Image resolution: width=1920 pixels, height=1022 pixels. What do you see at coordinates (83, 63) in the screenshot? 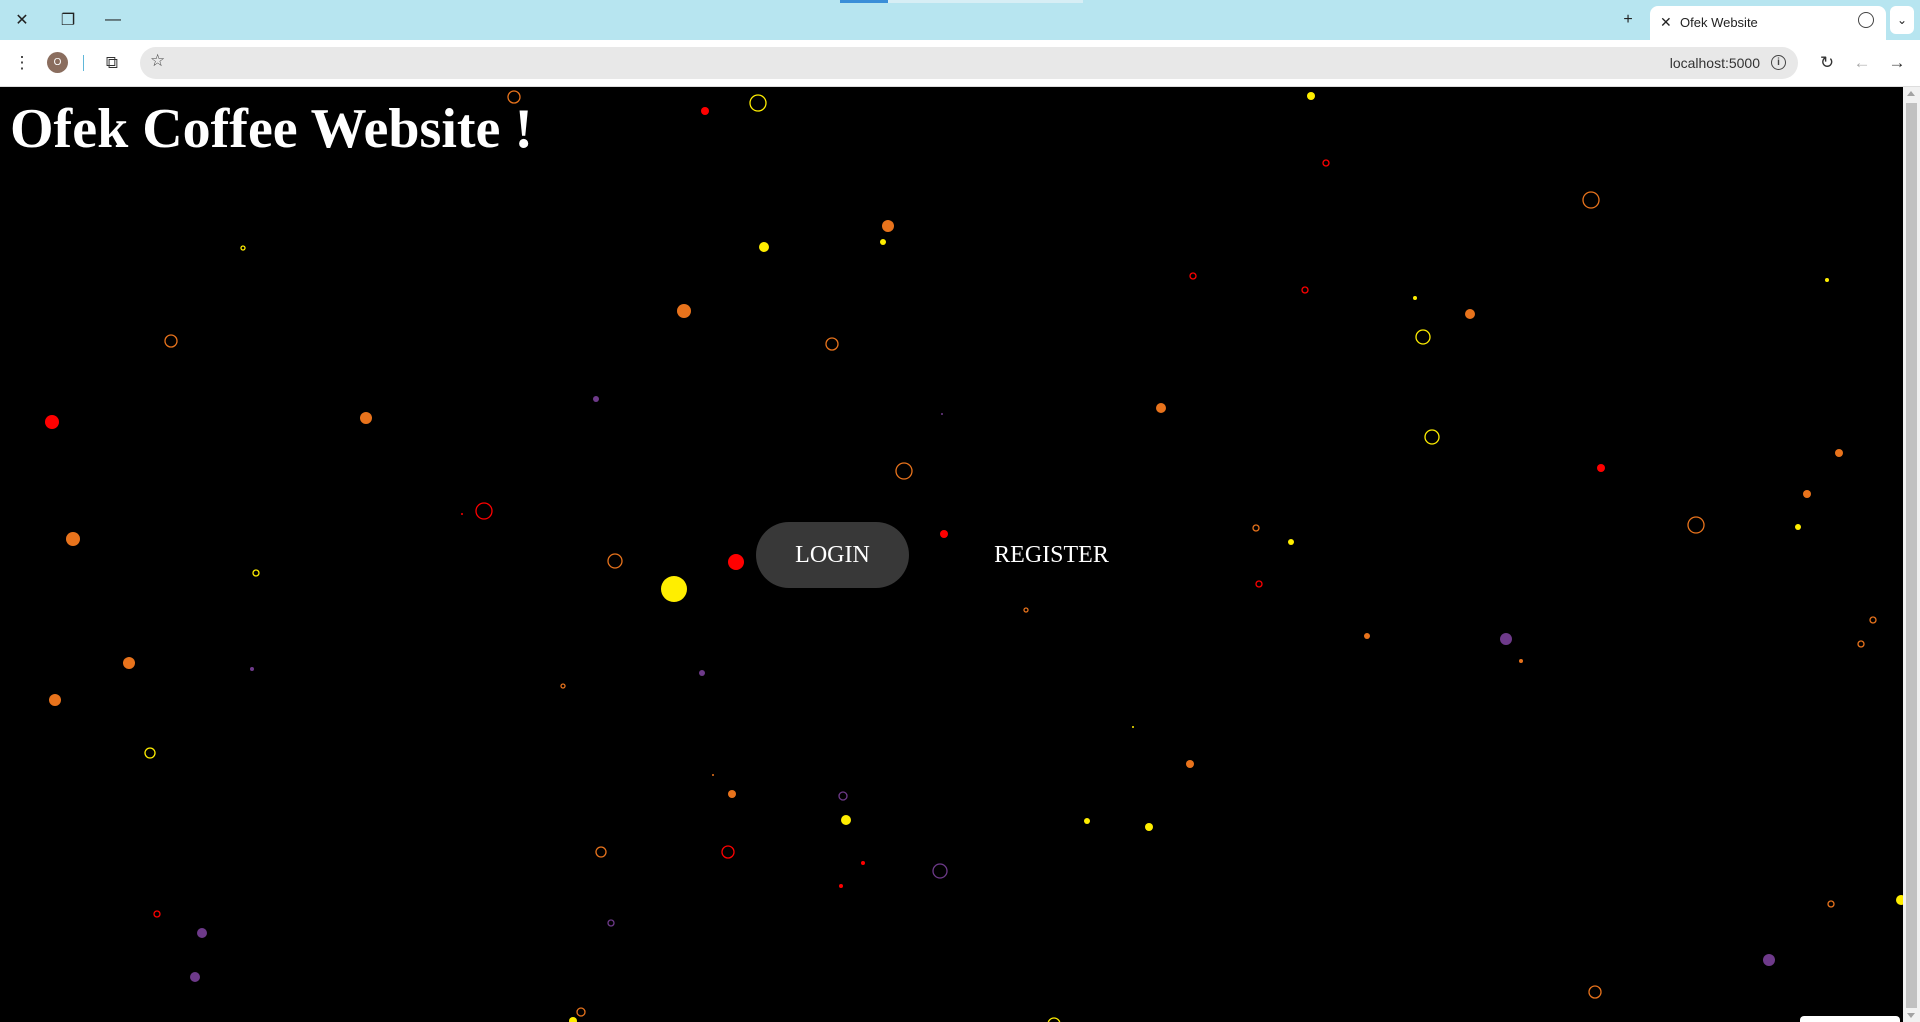
I see `toolbar-divider` at bounding box center [83, 63].